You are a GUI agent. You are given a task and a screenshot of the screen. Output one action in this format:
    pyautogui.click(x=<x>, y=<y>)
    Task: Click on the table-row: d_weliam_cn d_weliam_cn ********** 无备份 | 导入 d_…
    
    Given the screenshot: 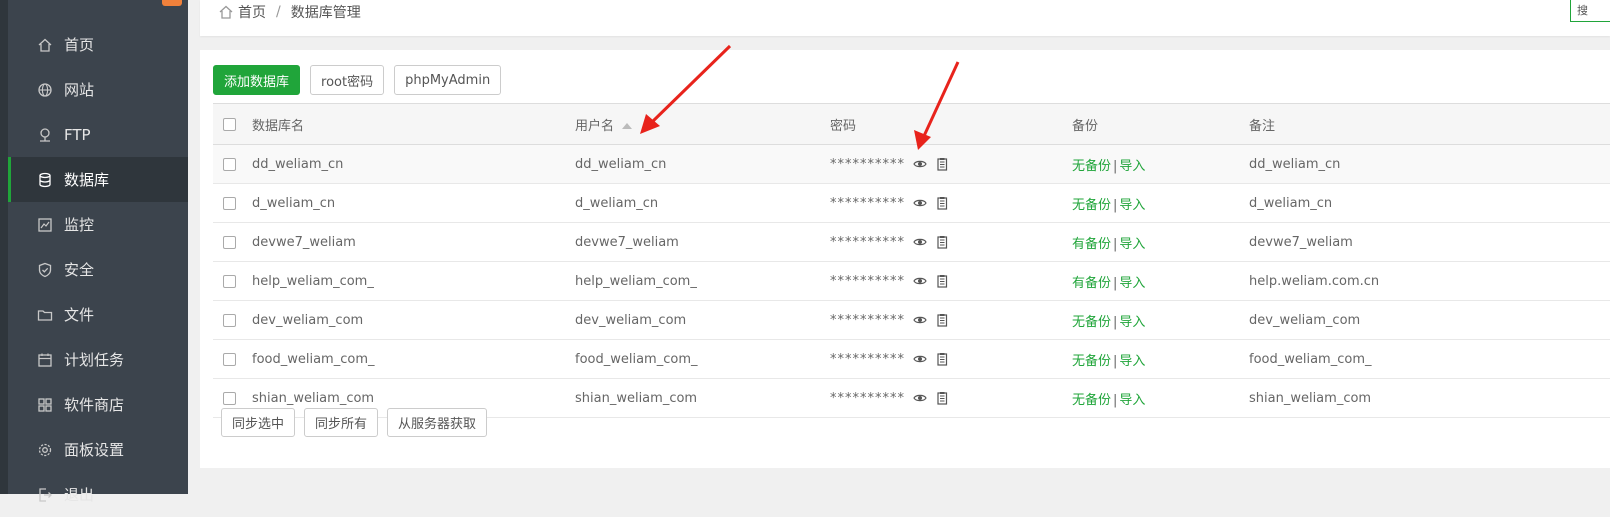 What is the action you would take?
    pyautogui.click(x=911, y=203)
    